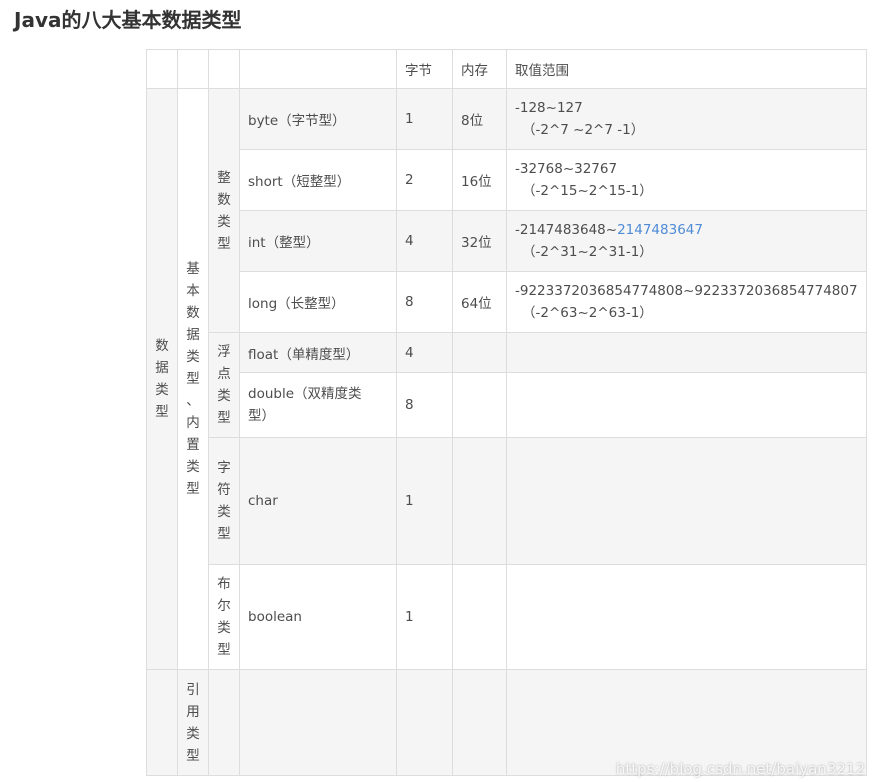 Image resolution: width=873 pixels, height=782 pixels. I want to click on group-integer-label: 整数类型, so click(224, 210).